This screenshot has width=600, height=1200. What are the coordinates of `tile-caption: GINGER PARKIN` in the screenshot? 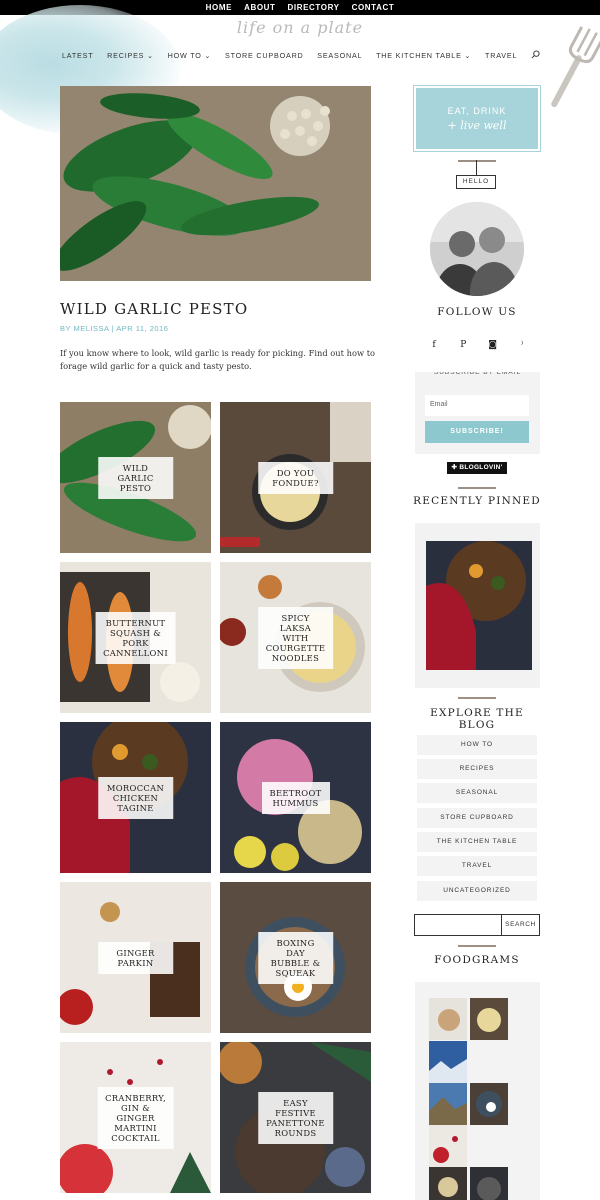 It's located at (135, 957).